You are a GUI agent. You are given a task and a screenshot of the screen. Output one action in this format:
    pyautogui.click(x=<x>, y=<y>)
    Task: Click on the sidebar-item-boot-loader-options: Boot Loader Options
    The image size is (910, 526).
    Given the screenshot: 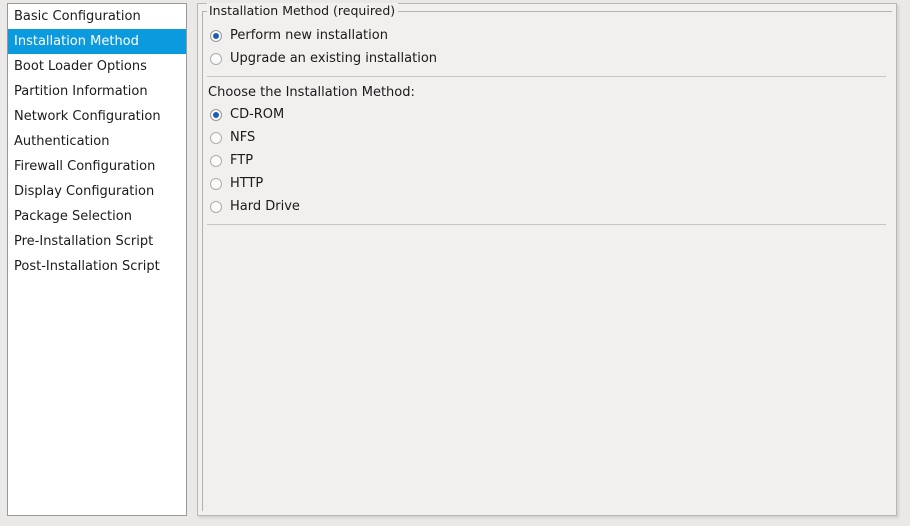 What is the action you would take?
    pyautogui.click(x=97, y=66)
    